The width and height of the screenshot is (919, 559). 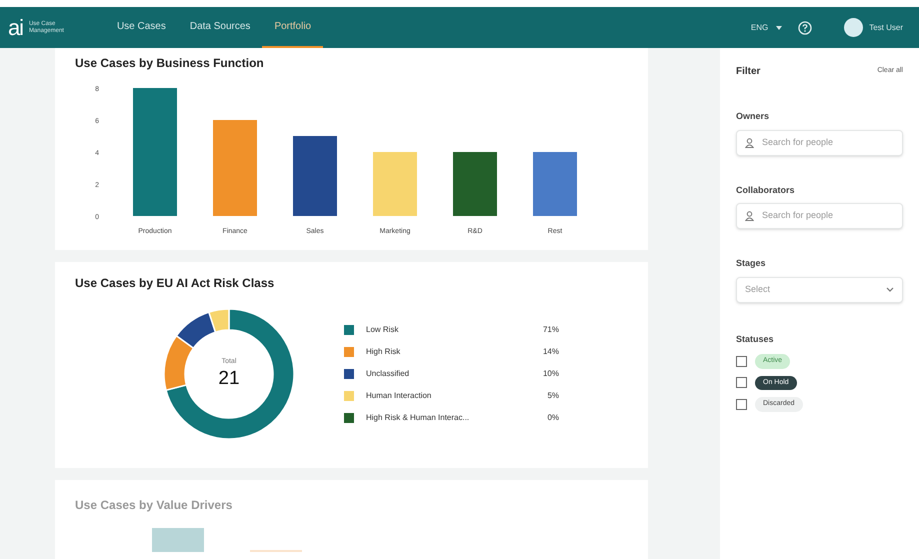 I want to click on chart-title: Use Cases by Business Function, so click(x=170, y=63).